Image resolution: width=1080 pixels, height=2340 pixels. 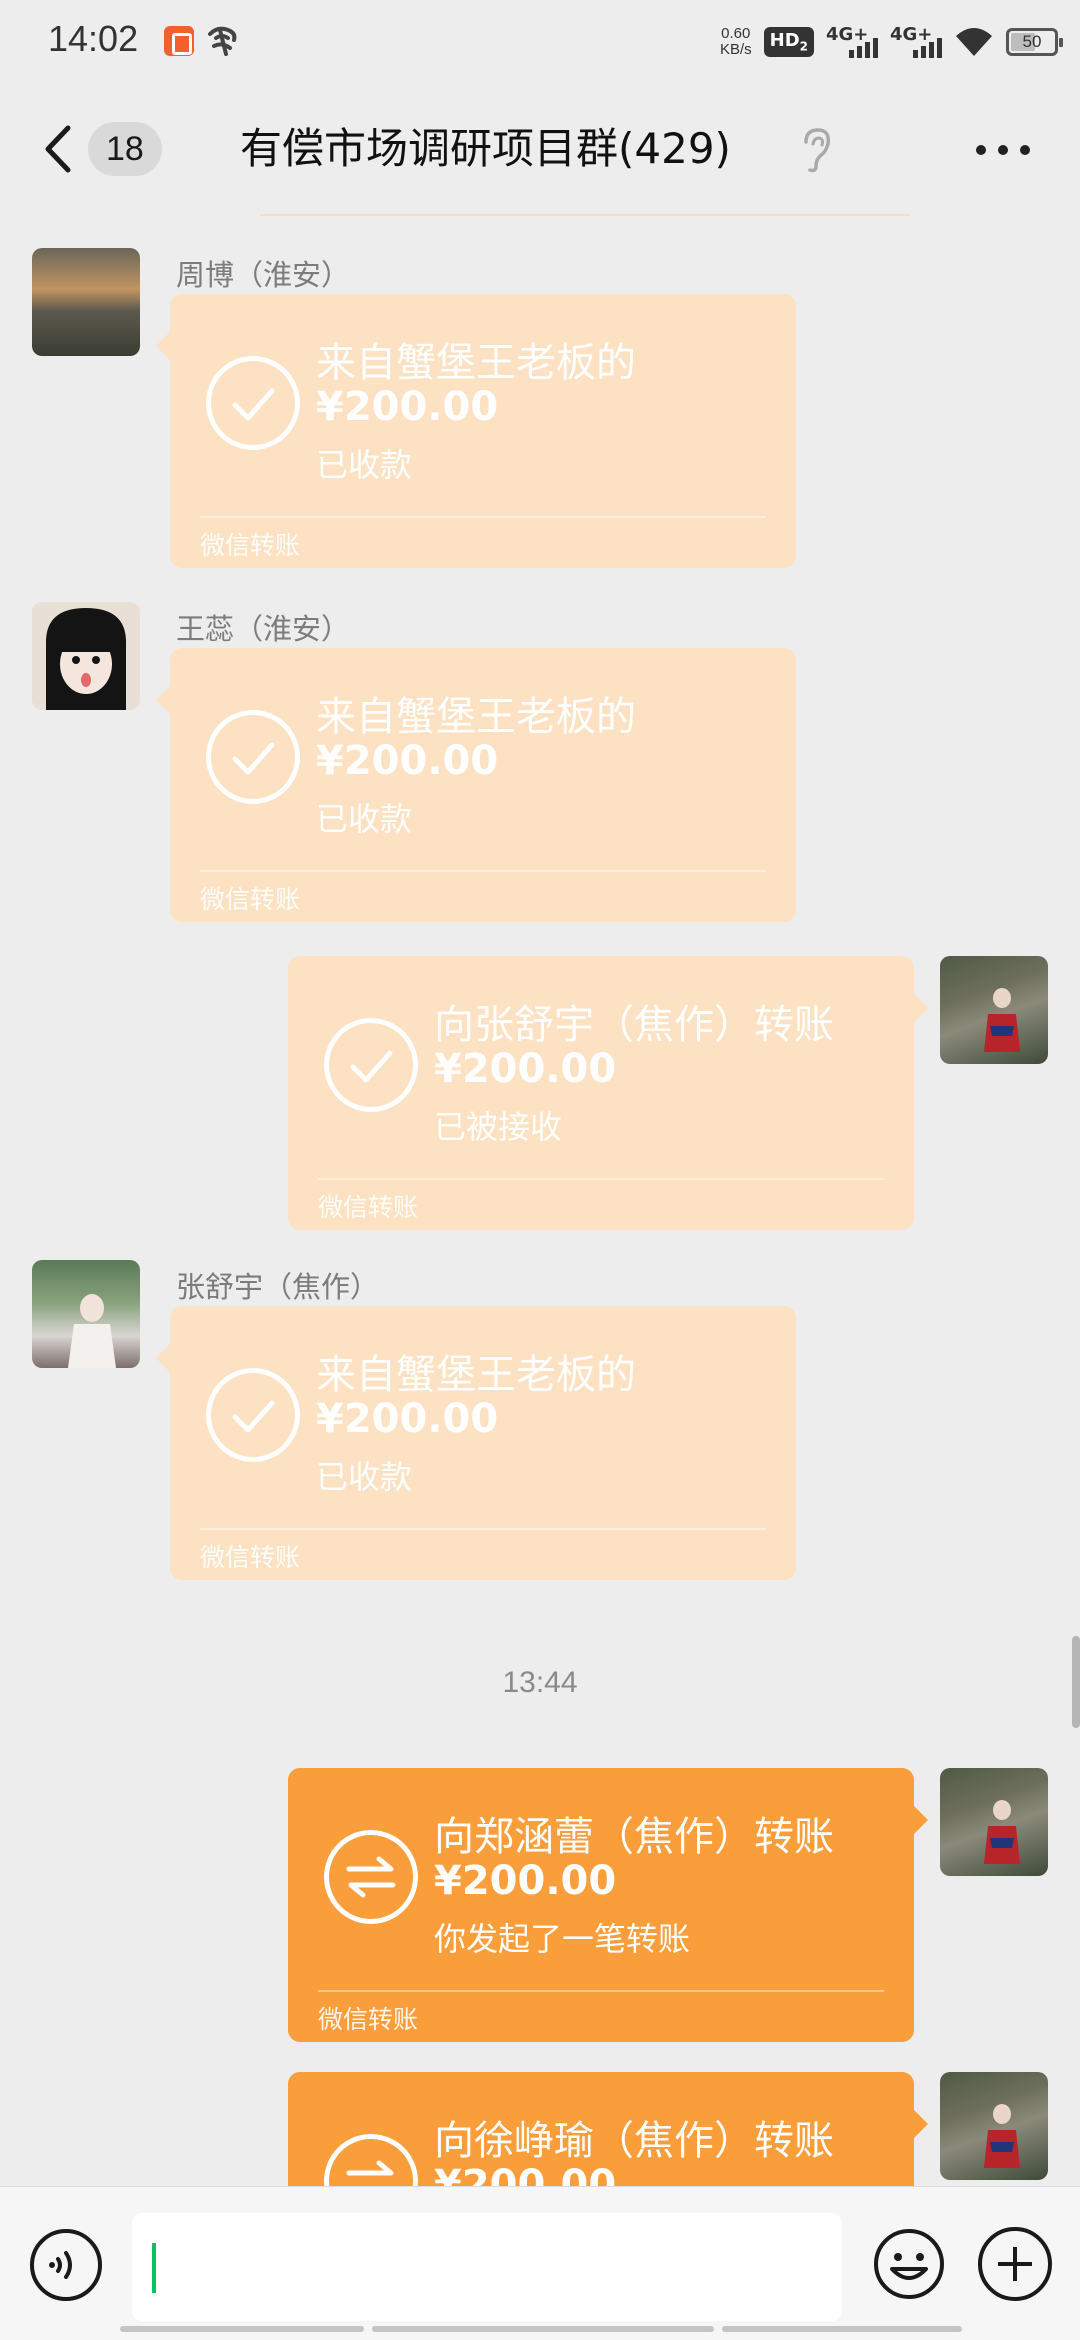 I want to click on sender-name: 周博（淮安）, so click(x=263, y=275).